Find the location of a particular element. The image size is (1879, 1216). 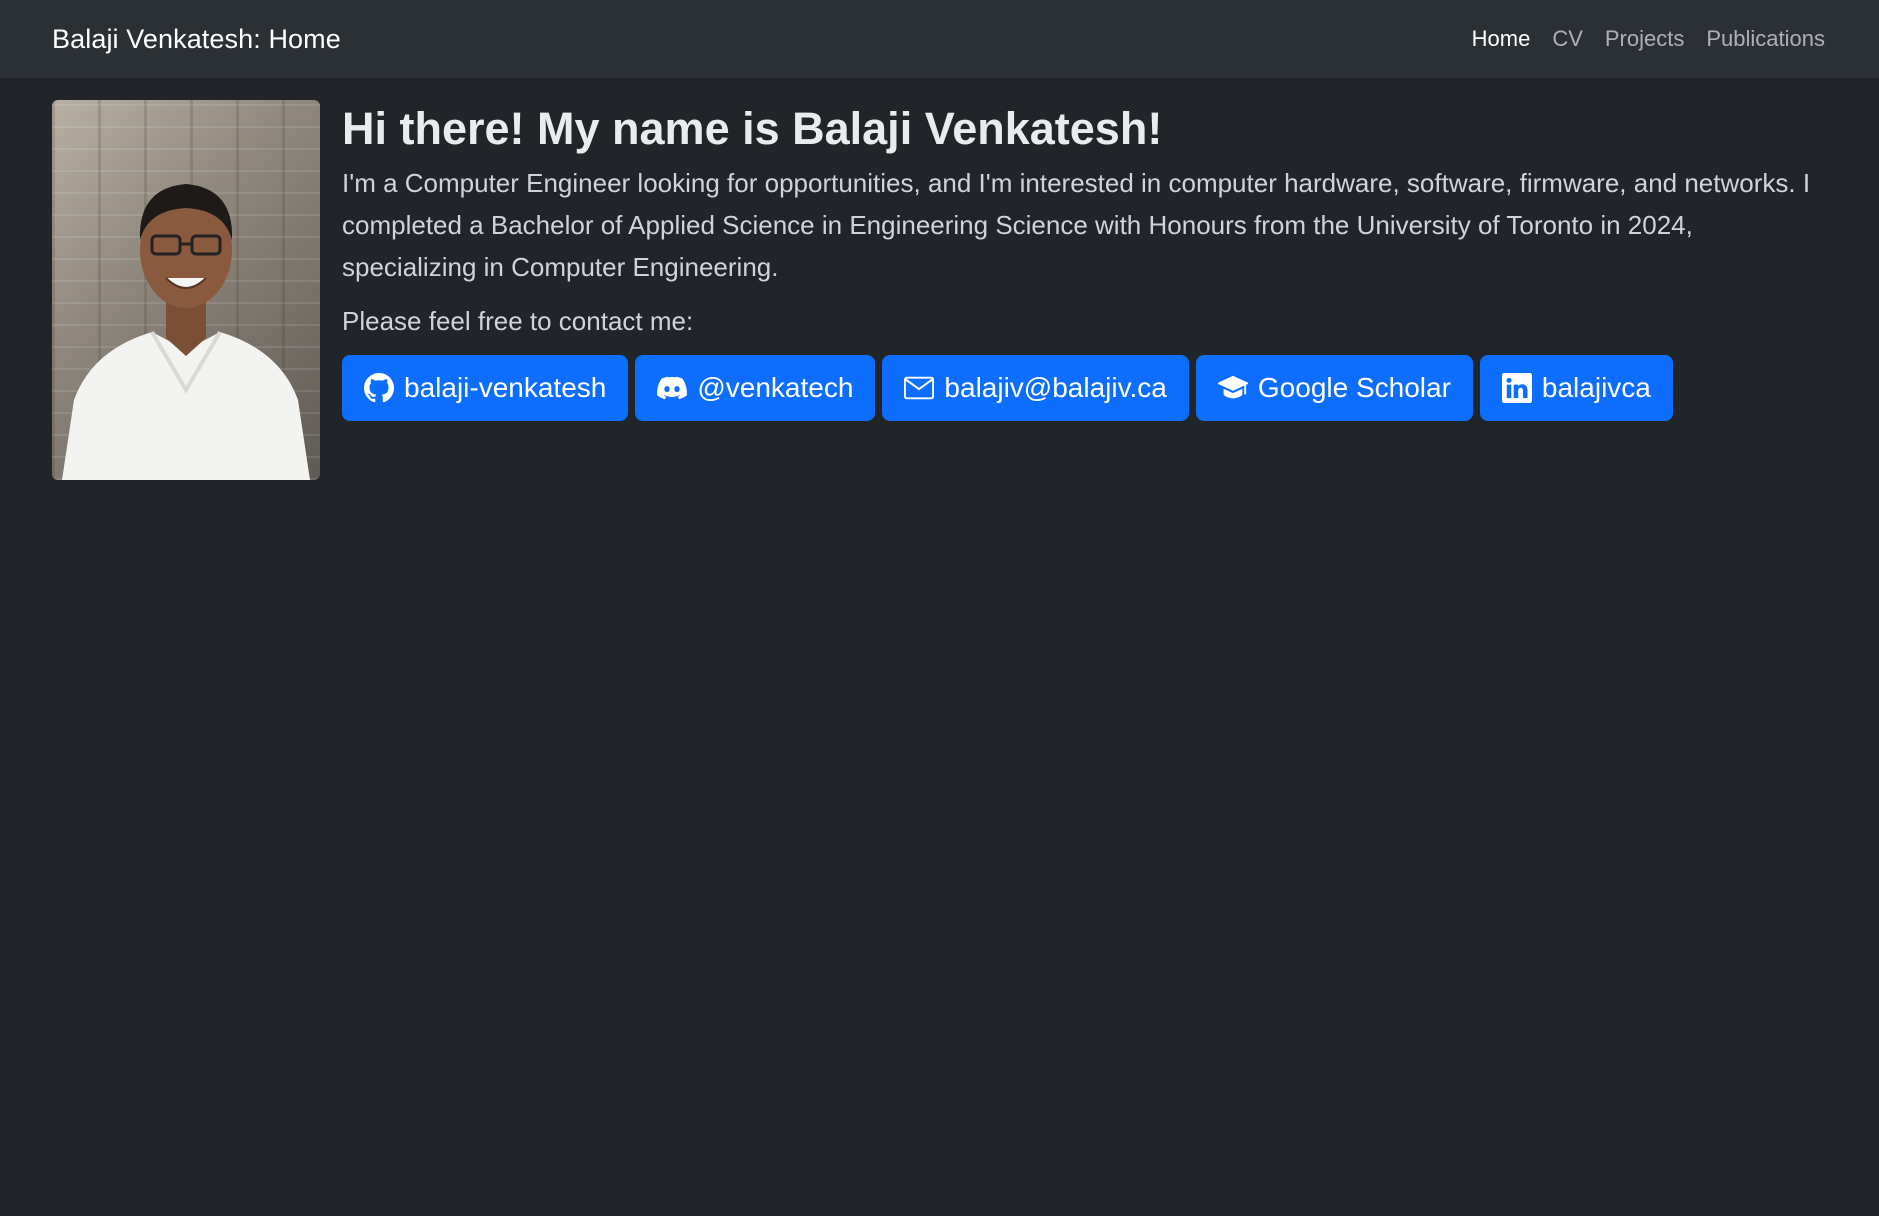

envelope-icon is located at coordinates (919, 388).